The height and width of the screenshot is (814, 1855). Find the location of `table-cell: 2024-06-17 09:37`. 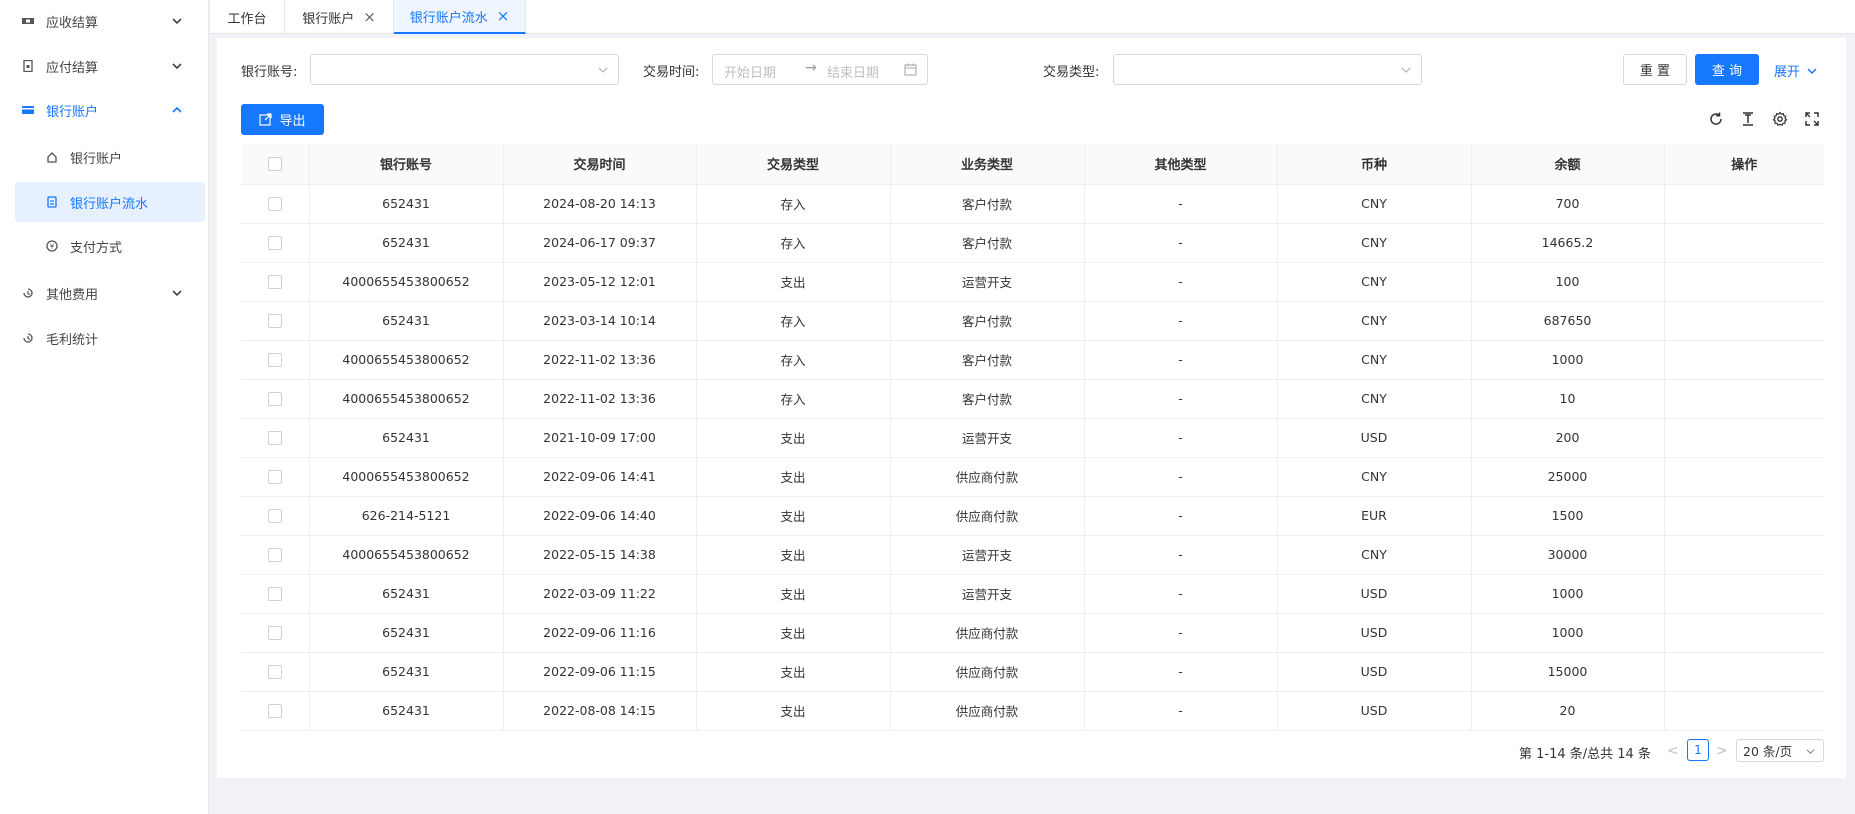

table-cell: 2024-06-17 09:37 is located at coordinates (600, 243).